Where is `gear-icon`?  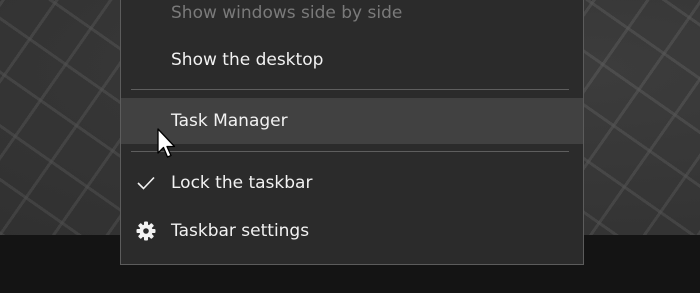 gear-icon is located at coordinates (146, 231).